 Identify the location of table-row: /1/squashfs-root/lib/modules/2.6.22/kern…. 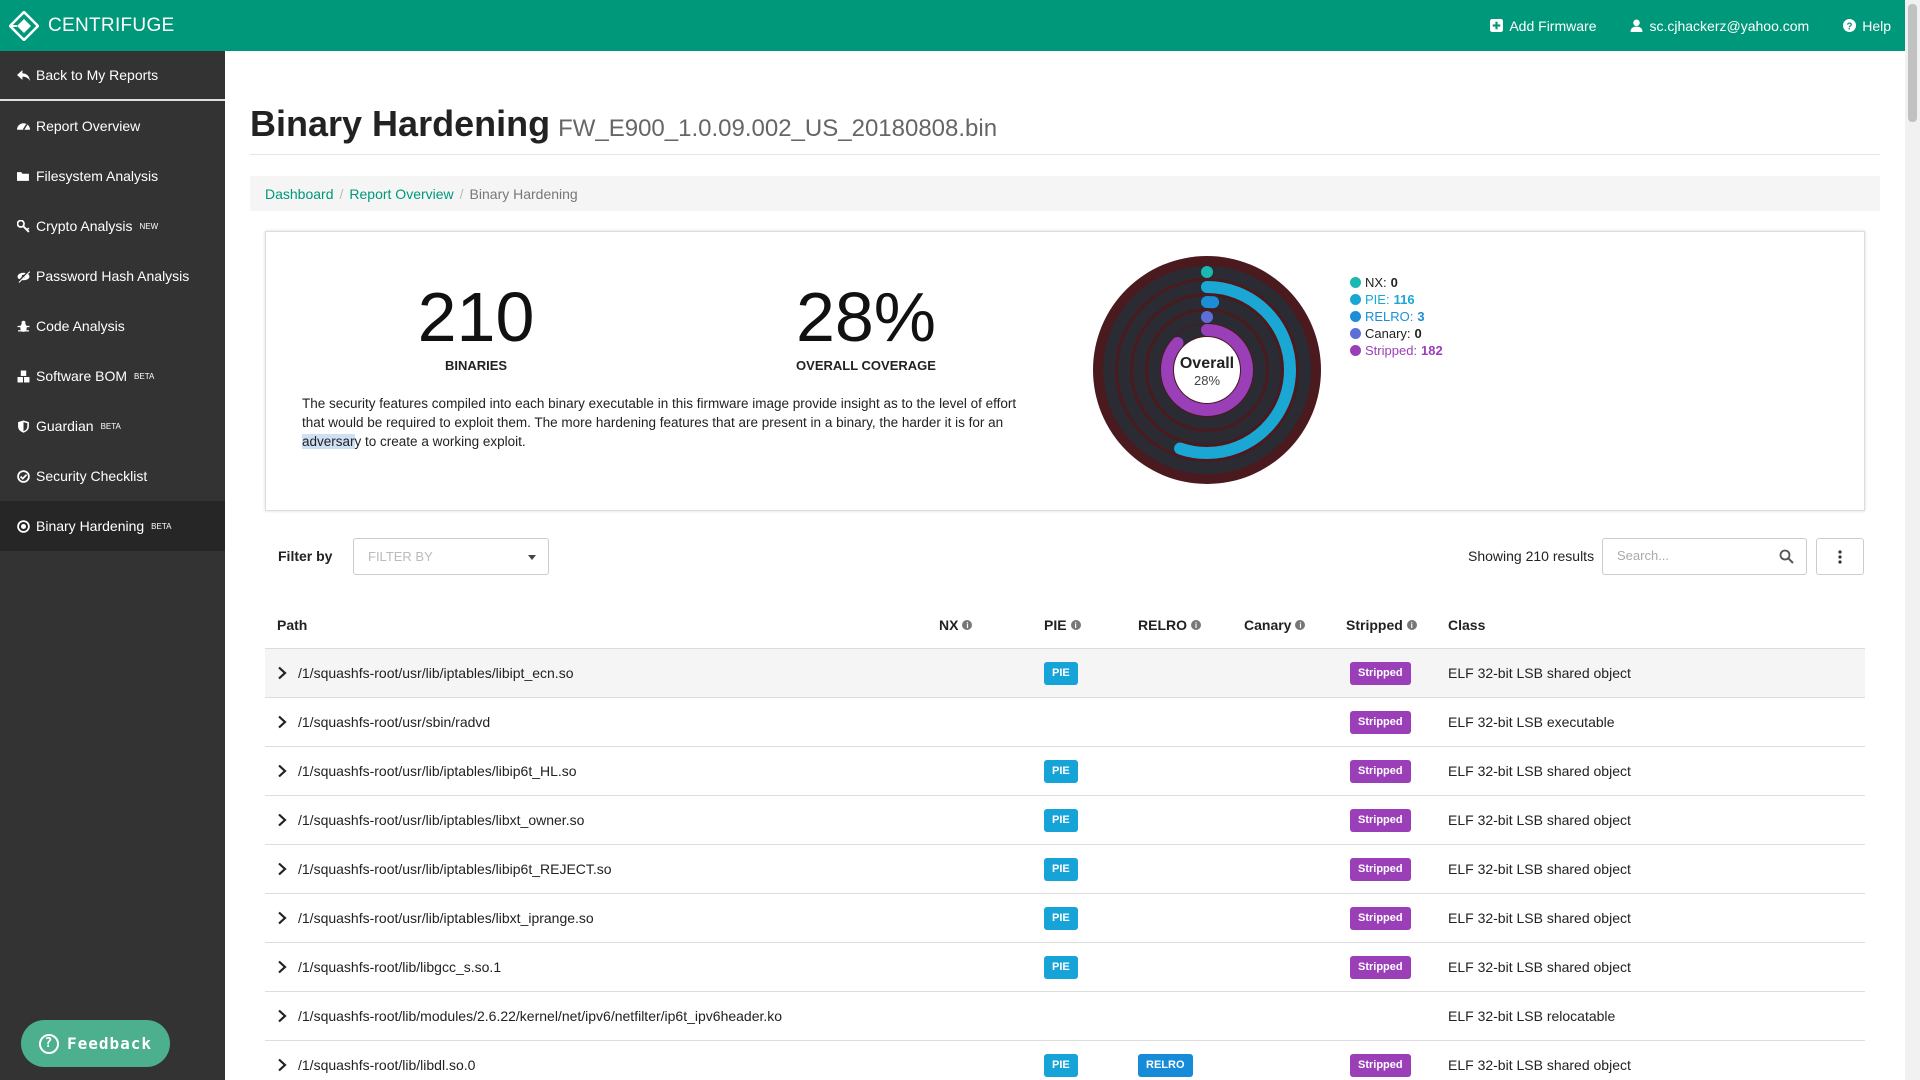
(1065, 1016).